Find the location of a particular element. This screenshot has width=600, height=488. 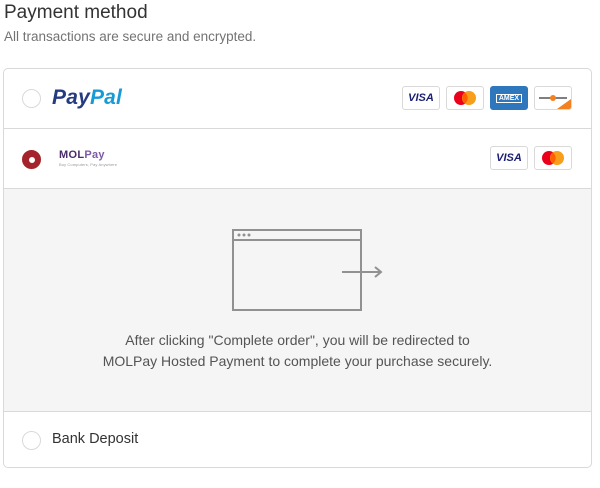

discover-icon is located at coordinates (553, 98).